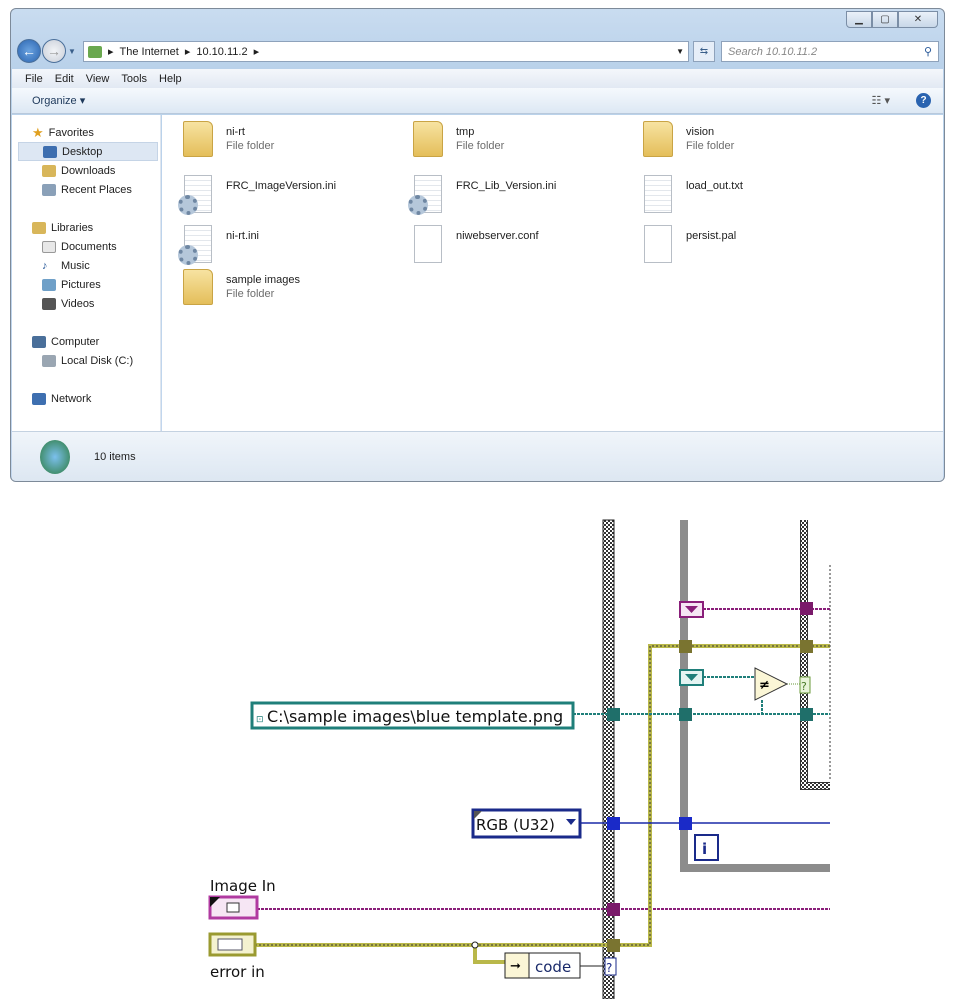  What do you see at coordinates (474, 245) in the screenshot?
I see `file-item: niwebserver.conf` at bounding box center [474, 245].